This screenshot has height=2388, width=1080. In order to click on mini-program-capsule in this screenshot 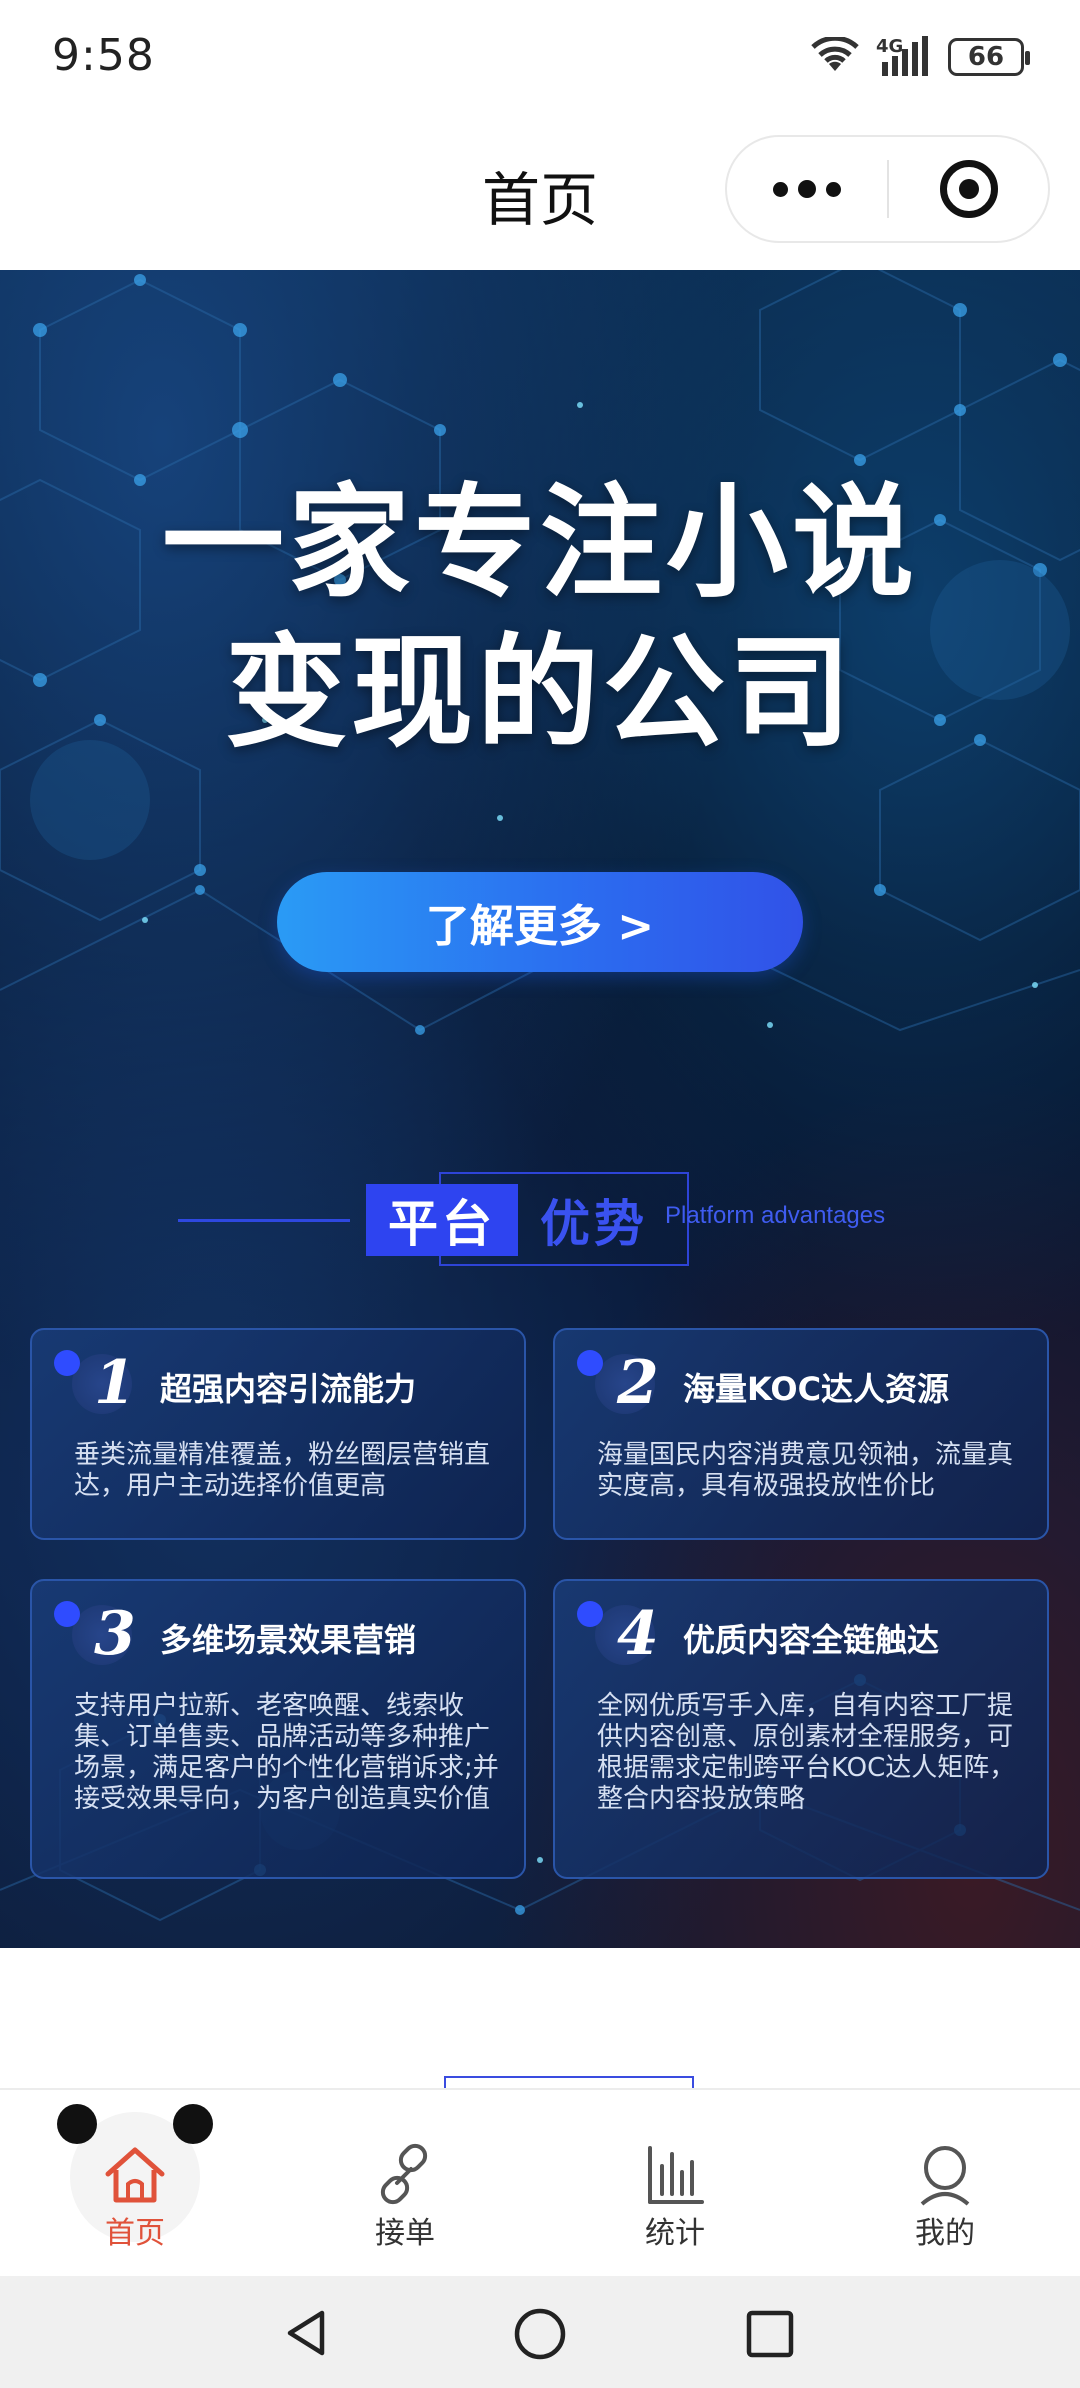, I will do `click(887, 189)`.